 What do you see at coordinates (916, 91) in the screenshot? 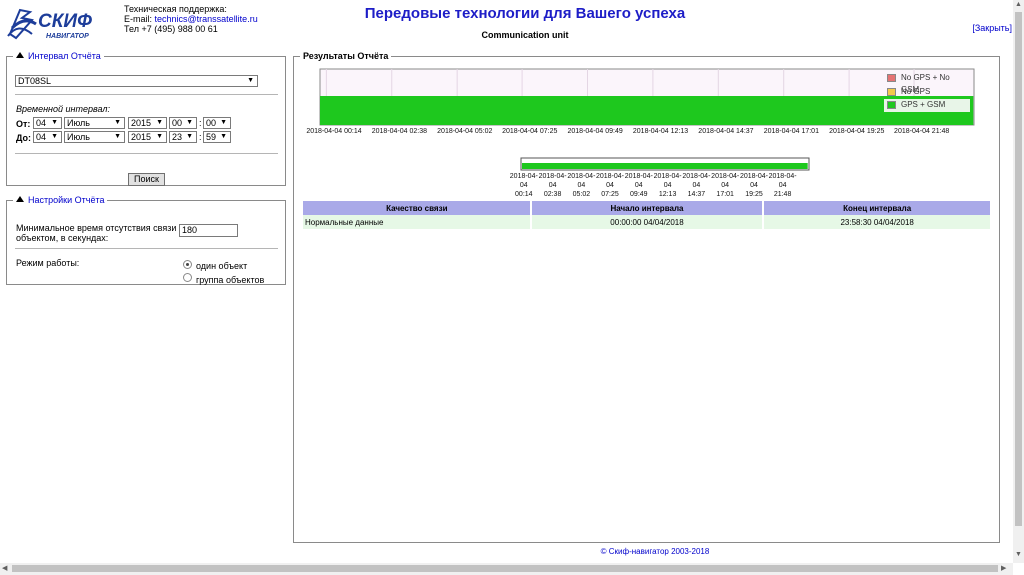
I see `legend-label: No GPS` at bounding box center [916, 91].